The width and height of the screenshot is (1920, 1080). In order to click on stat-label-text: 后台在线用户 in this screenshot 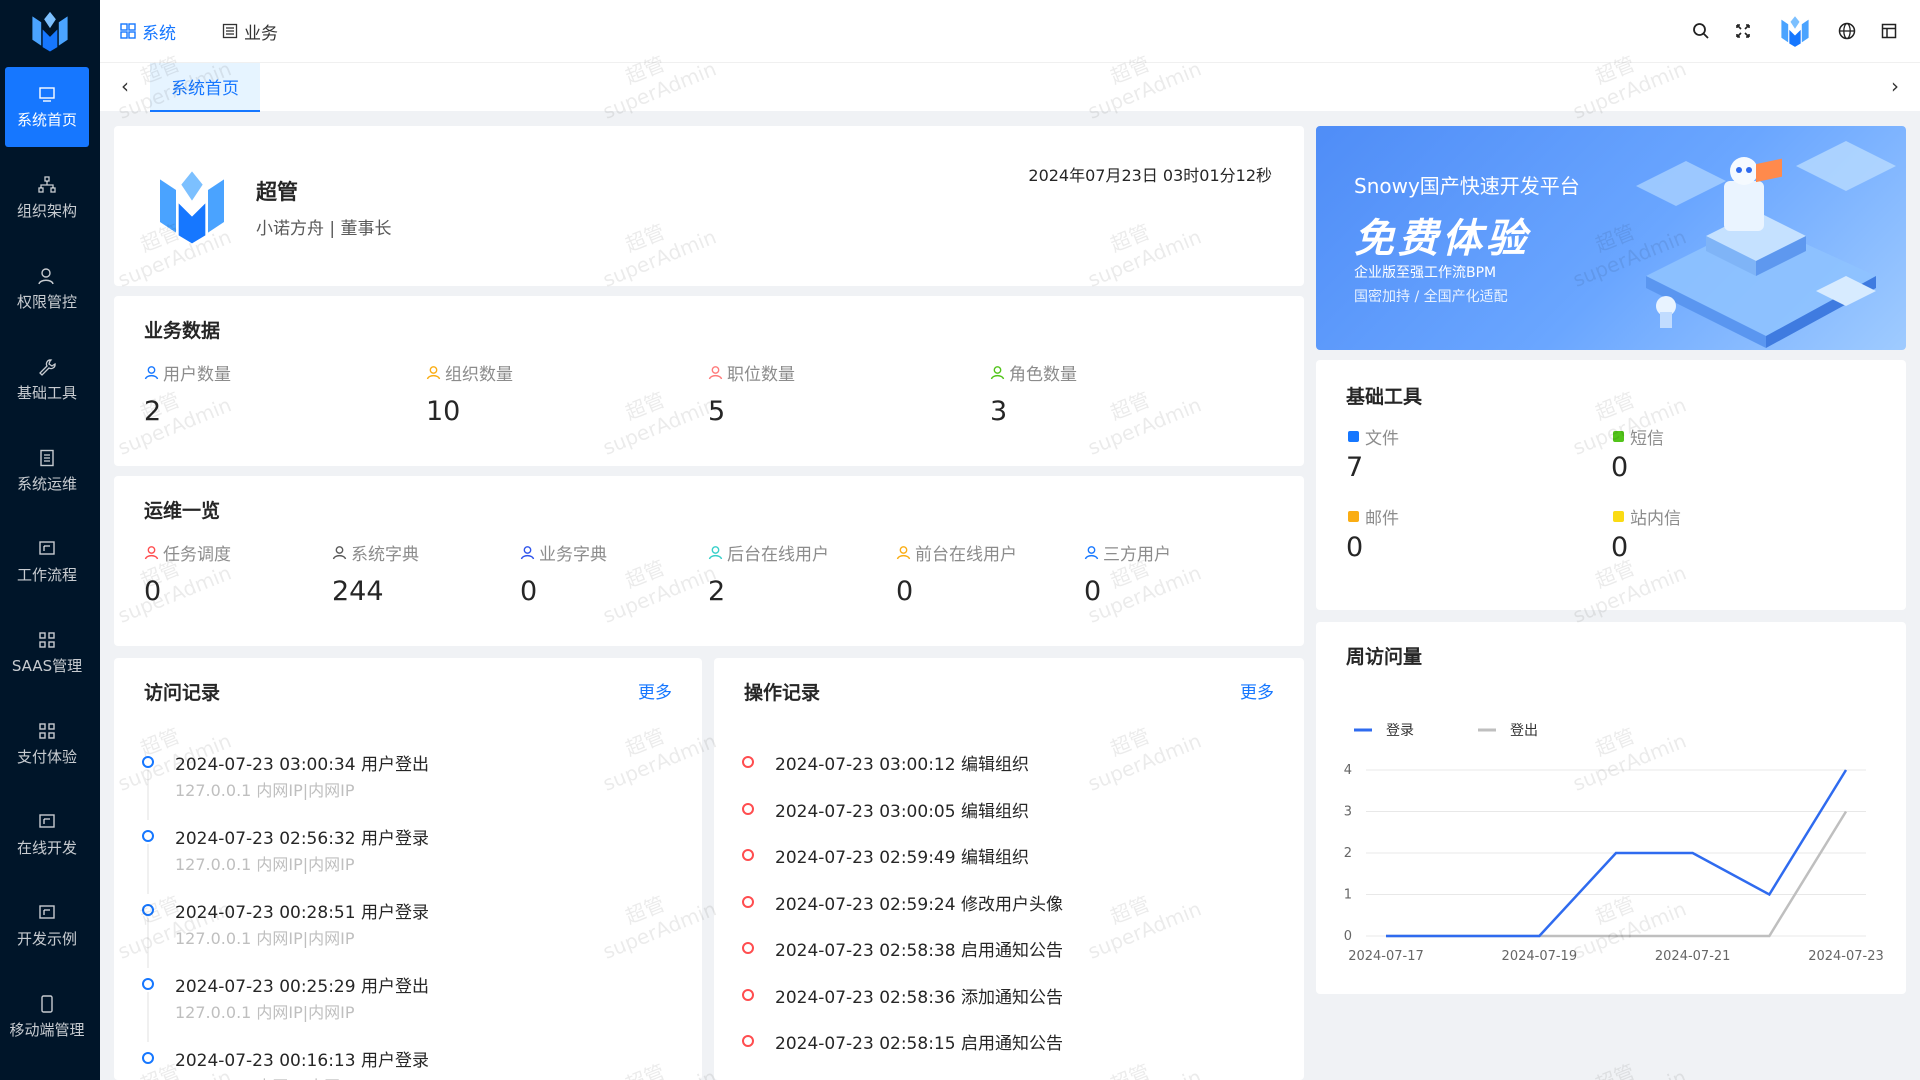, I will do `click(778, 555)`.